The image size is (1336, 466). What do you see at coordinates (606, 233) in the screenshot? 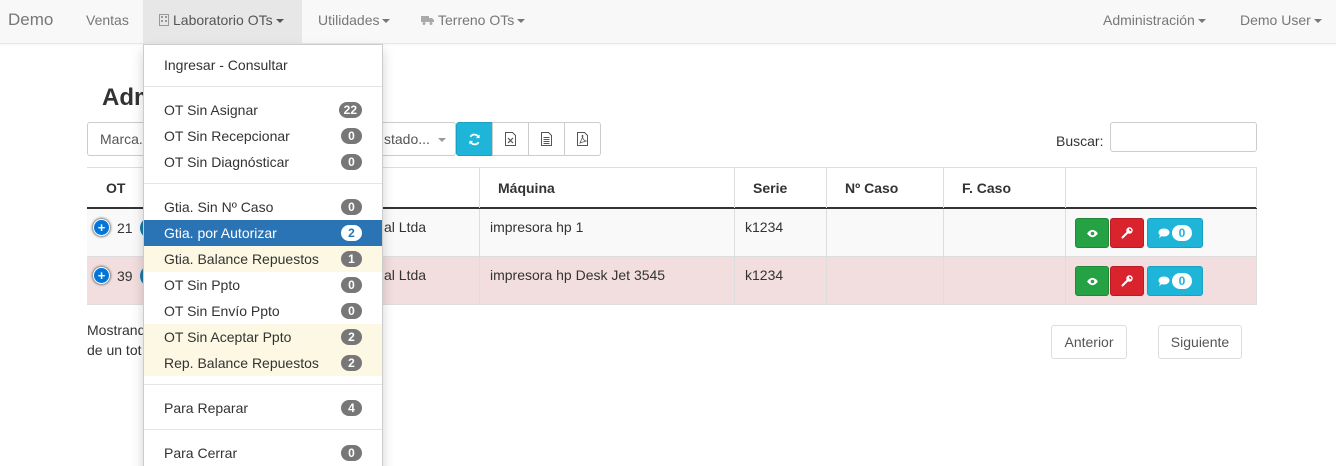
I see `maquina-cell: impresora hp 1` at bounding box center [606, 233].